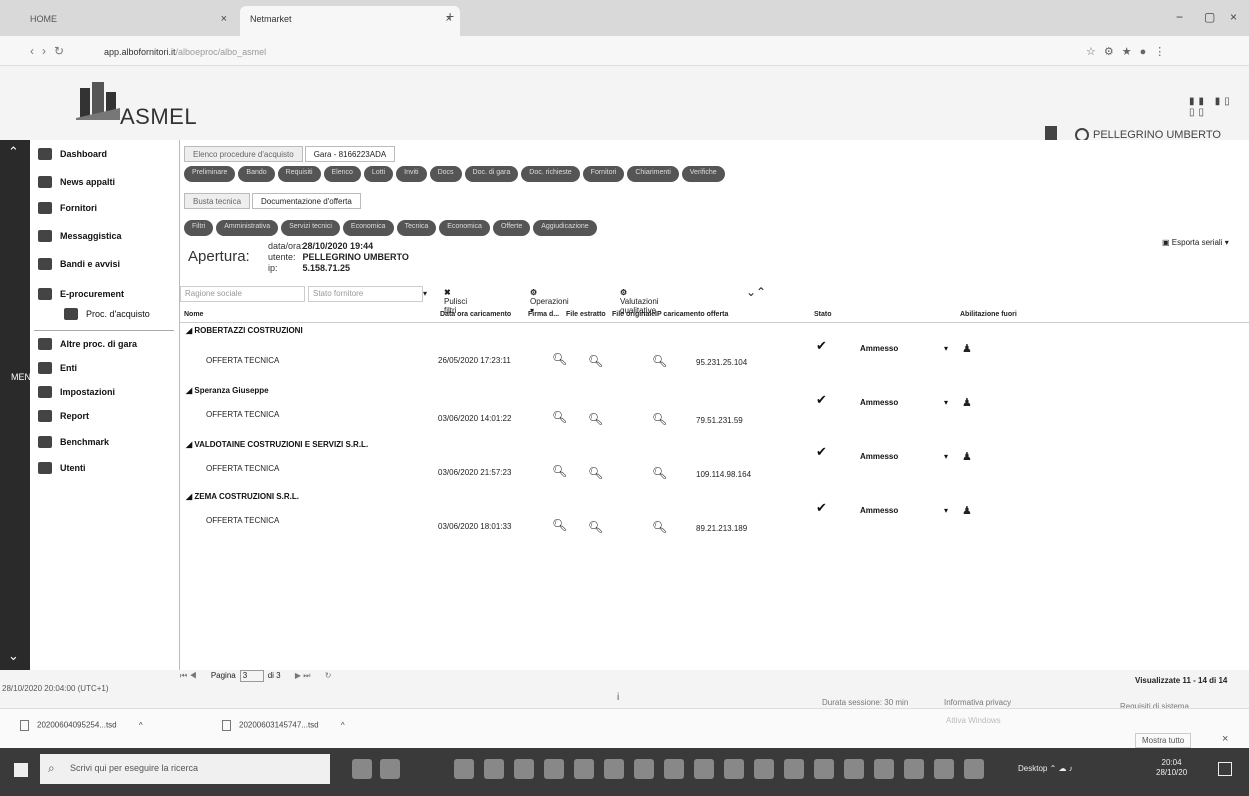 The height and width of the screenshot is (796, 1249). I want to click on sidebar-item-e-procurement: E-procurement, so click(108, 299).